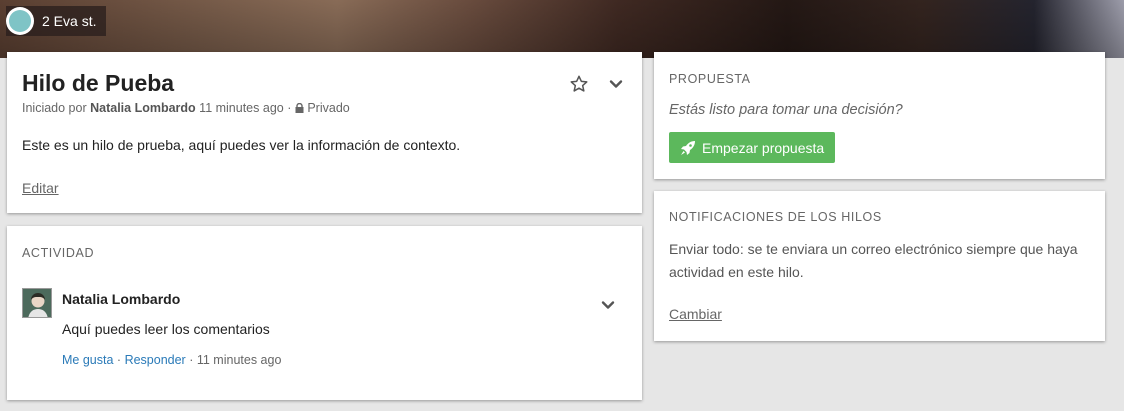 The image size is (1124, 411). Describe the element at coordinates (299, 107) in the screenshot. I see `lock-icon` at that location.